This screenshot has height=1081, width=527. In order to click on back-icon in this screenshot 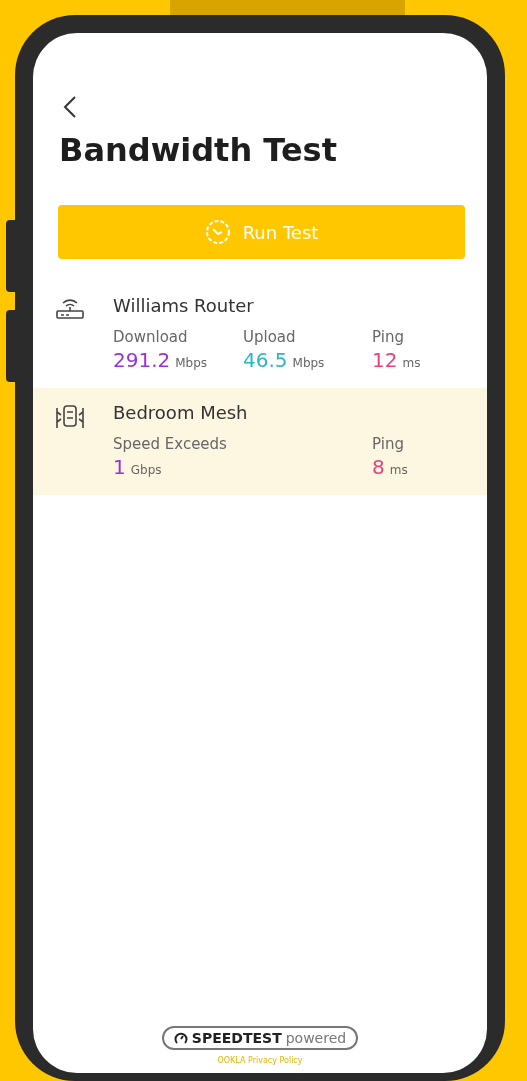, I will do `click(70, 107)`.